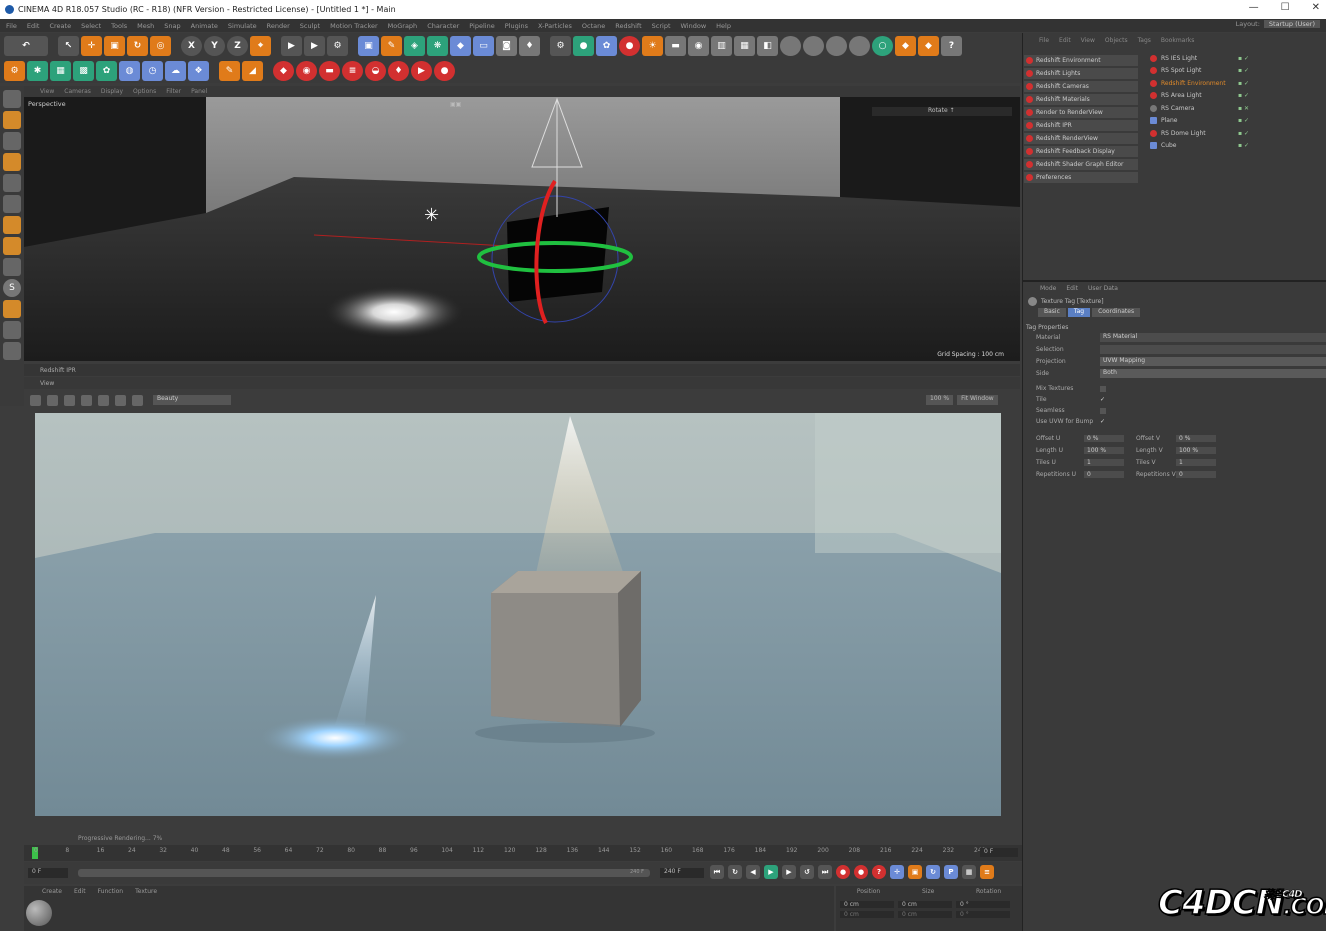  What do you see at coordinates (1234, 121) in the screenshot?
I see `object-row: Plane ▪ ✓` at bounding box center [1234, 121].